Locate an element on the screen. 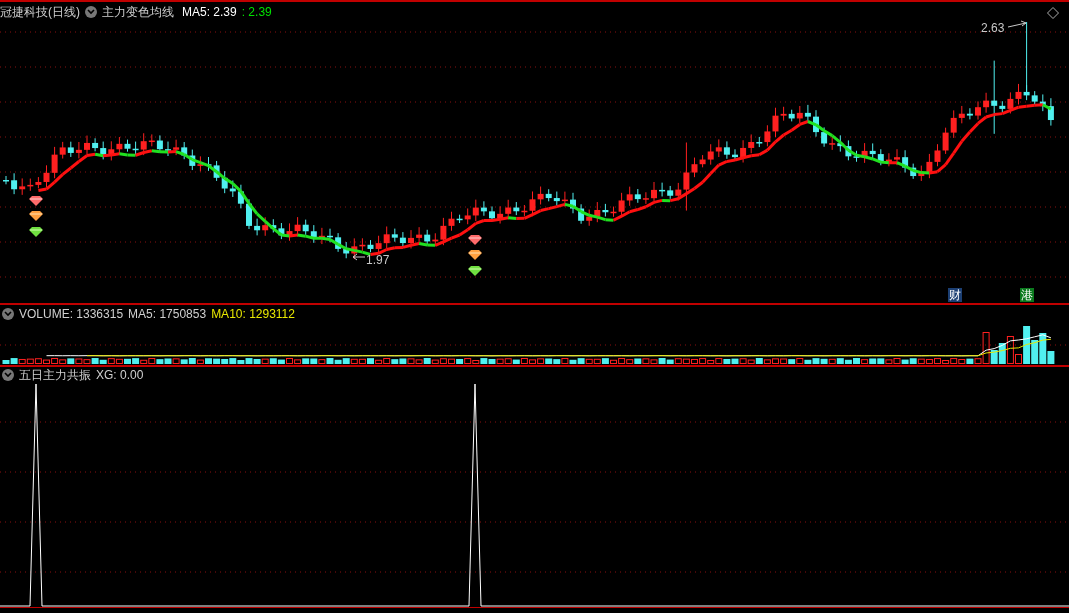 This screenshot has width=1069, height=613. xg-reading: XG: 0.00 is located at coordinates (120, 375).